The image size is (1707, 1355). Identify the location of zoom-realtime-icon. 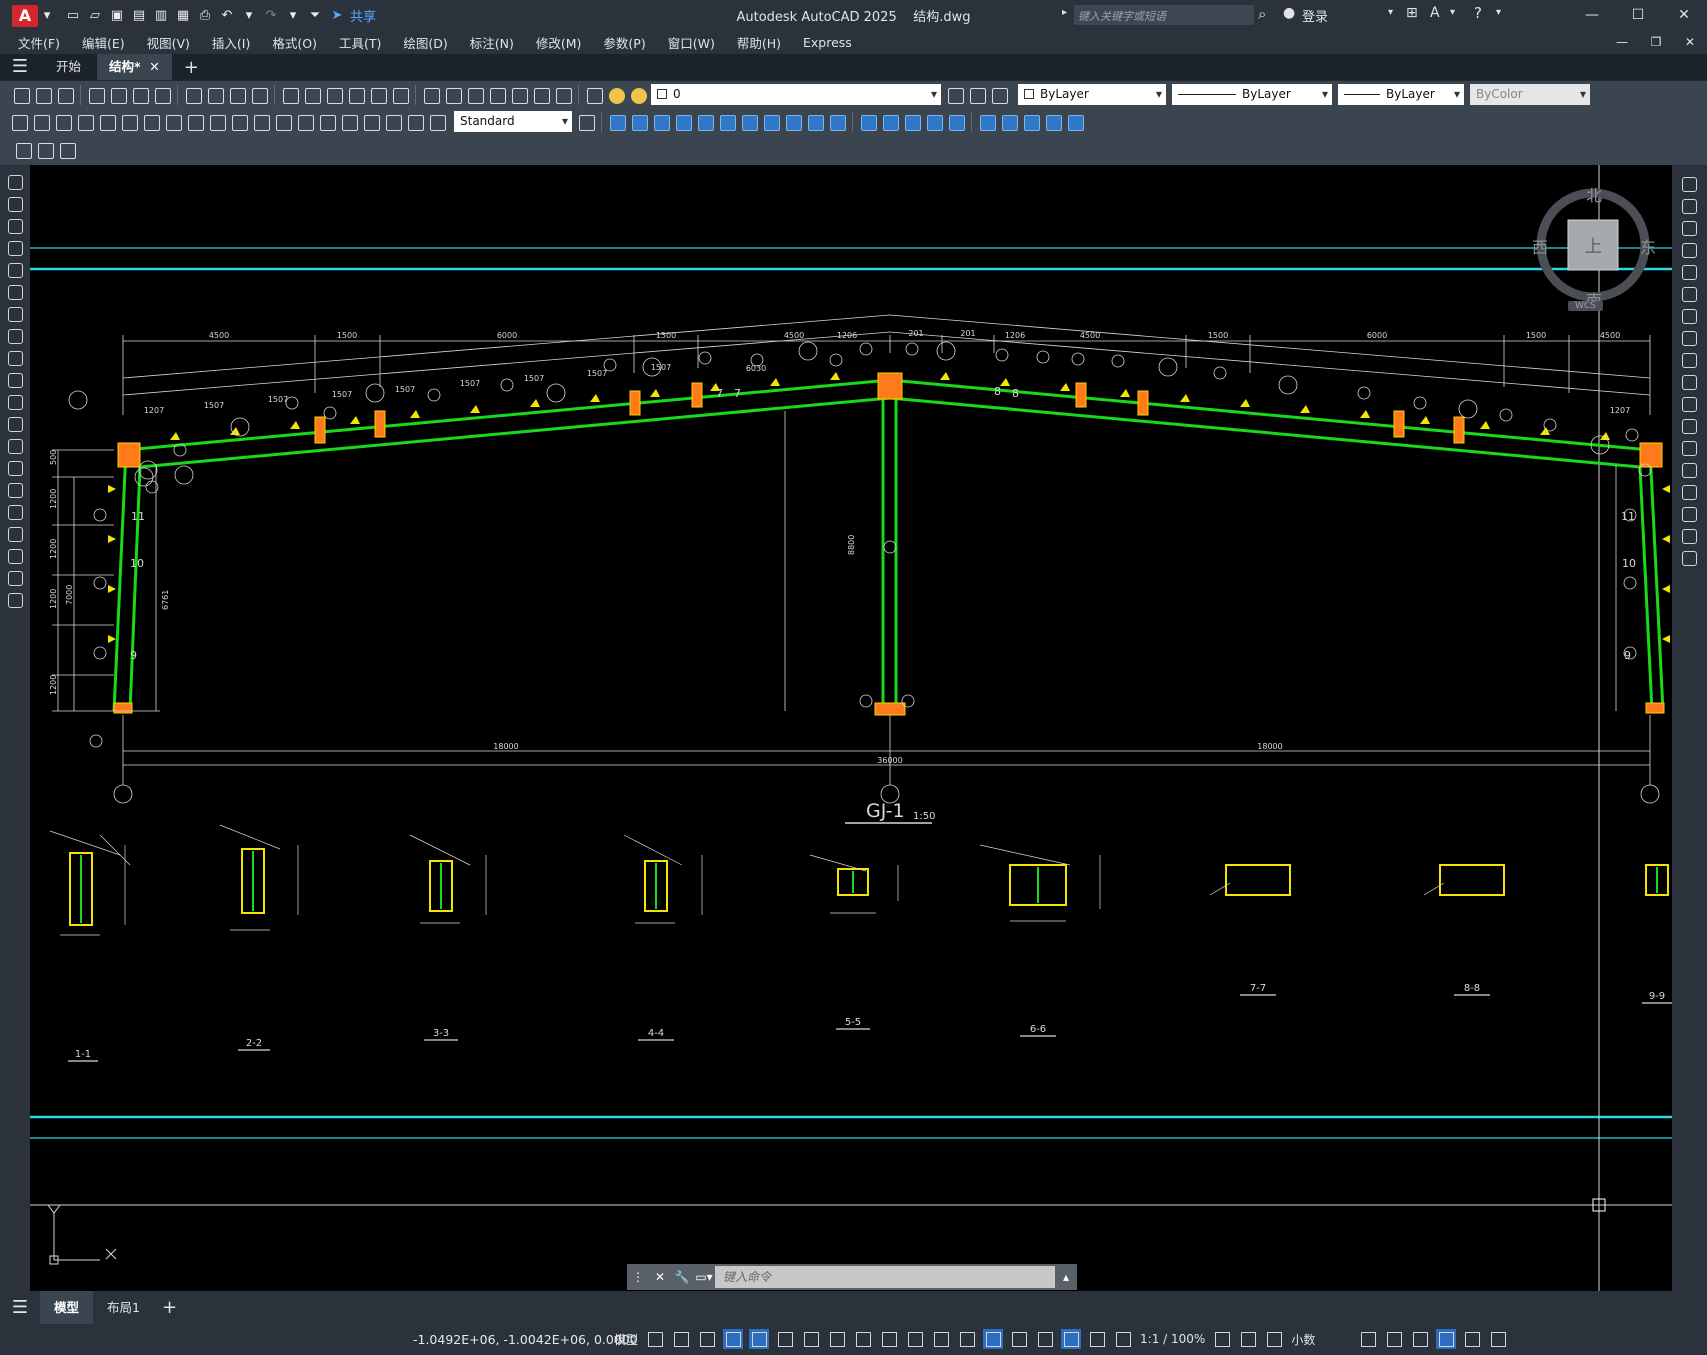
(356, 95).